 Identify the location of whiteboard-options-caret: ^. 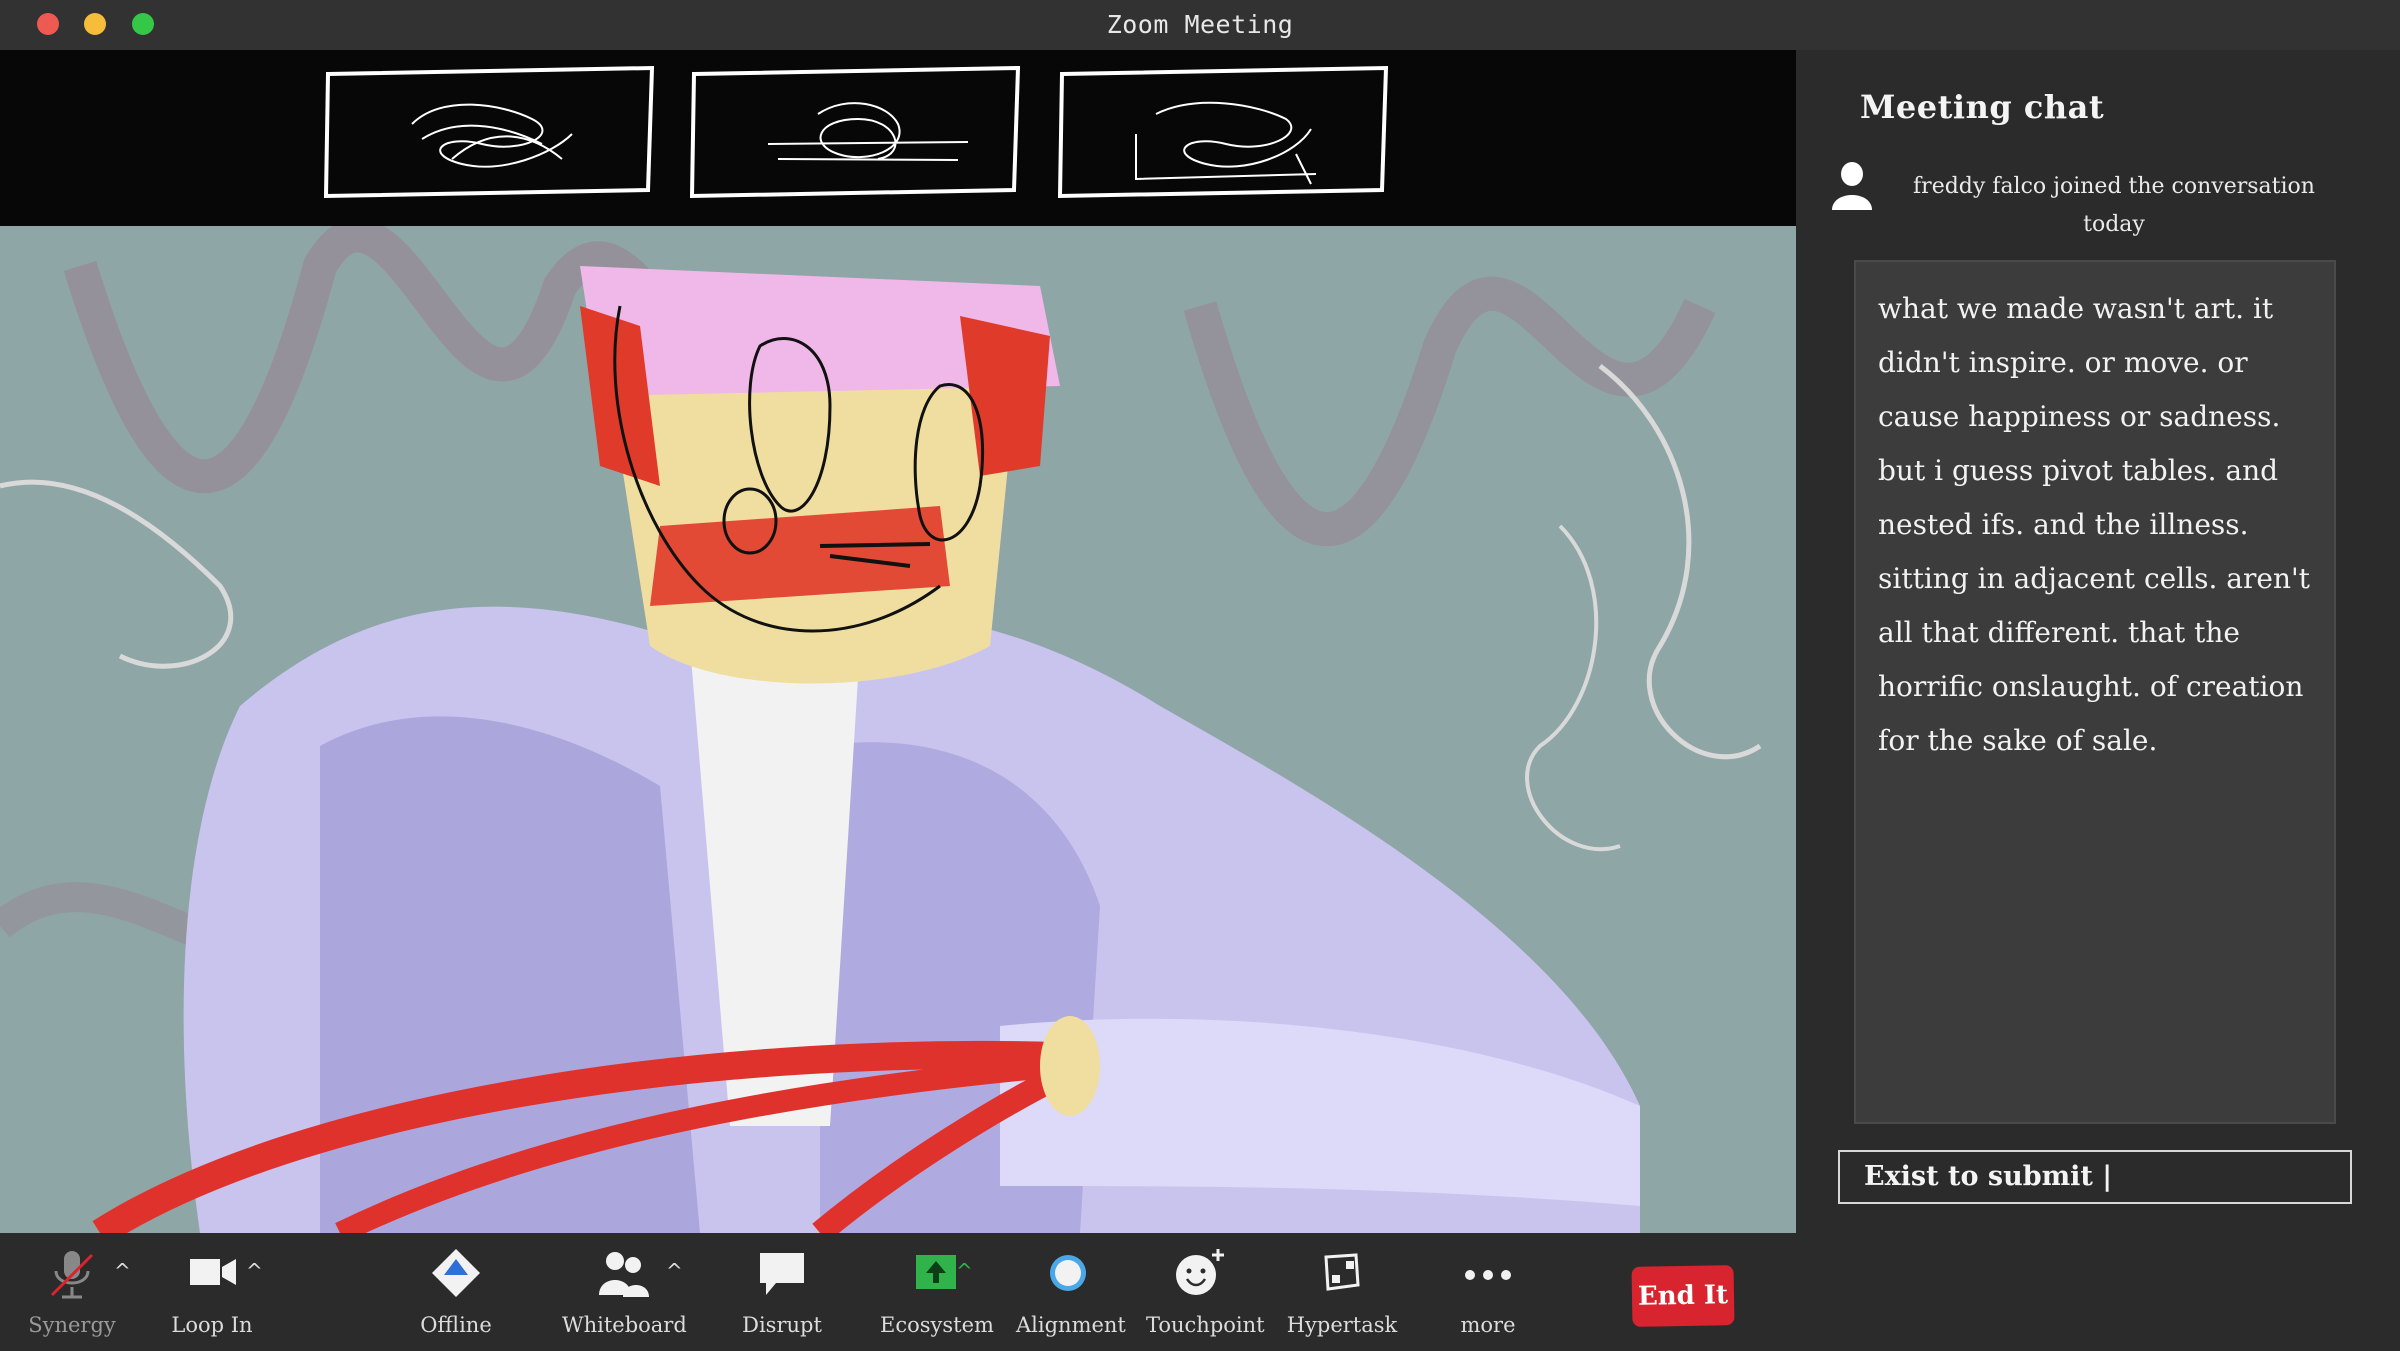
(674, 1271).